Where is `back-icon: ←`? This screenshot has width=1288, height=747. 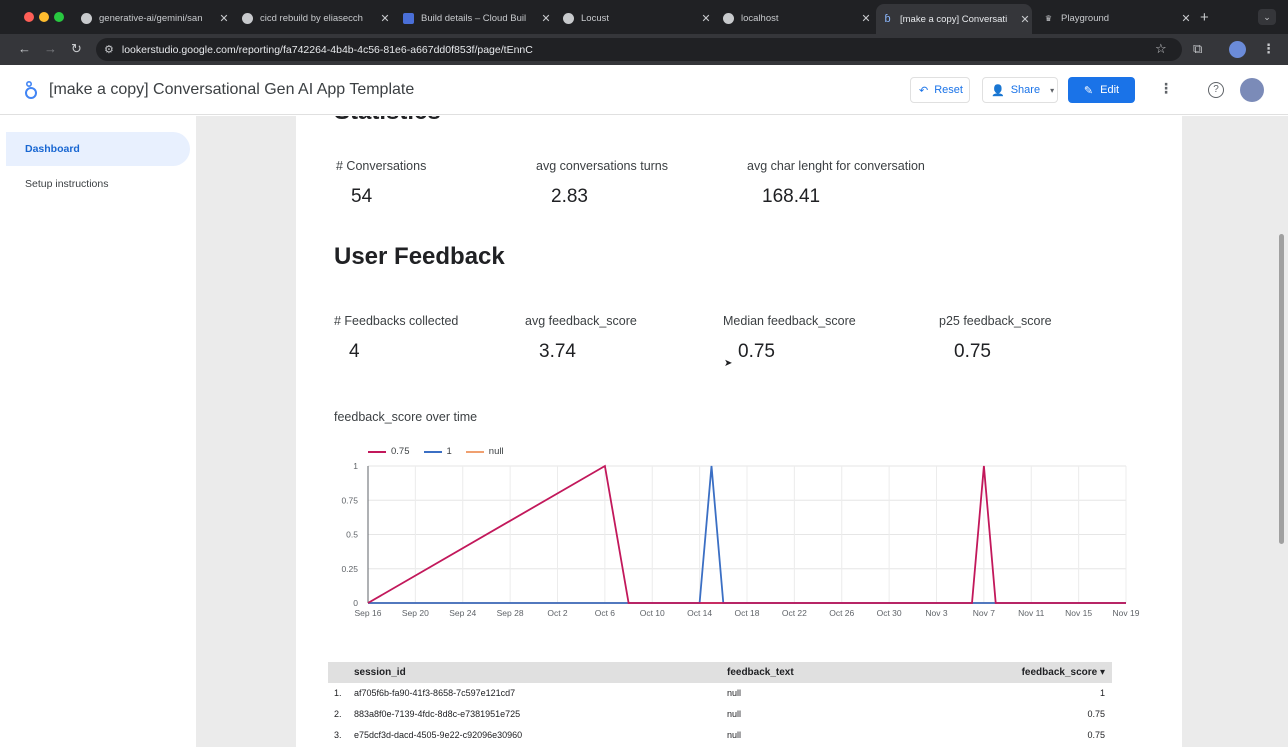 back-icon: ← is located at coordinates (24, 48).